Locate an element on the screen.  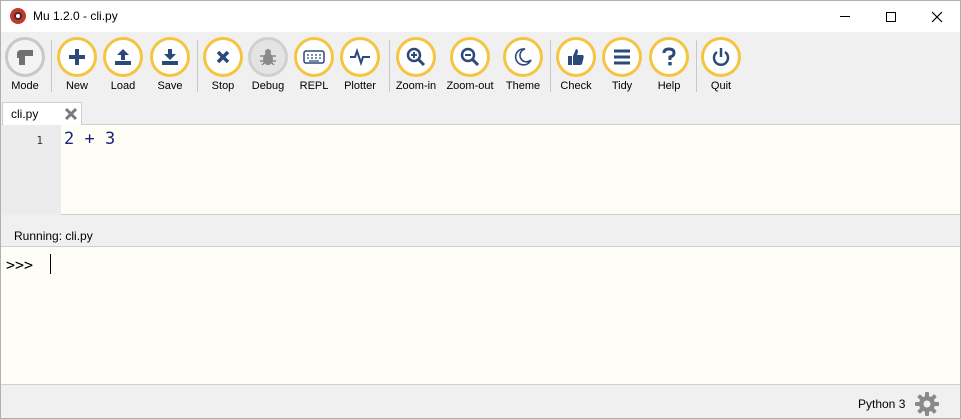
mode-button: Mode is located at coordinates (25, 64).